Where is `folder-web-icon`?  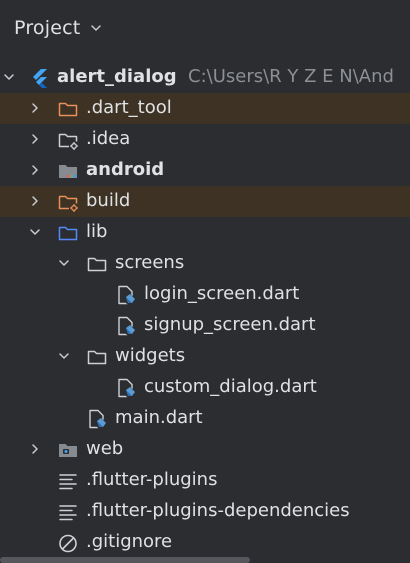
folder-web-icon is located at coordinates (68, 450).